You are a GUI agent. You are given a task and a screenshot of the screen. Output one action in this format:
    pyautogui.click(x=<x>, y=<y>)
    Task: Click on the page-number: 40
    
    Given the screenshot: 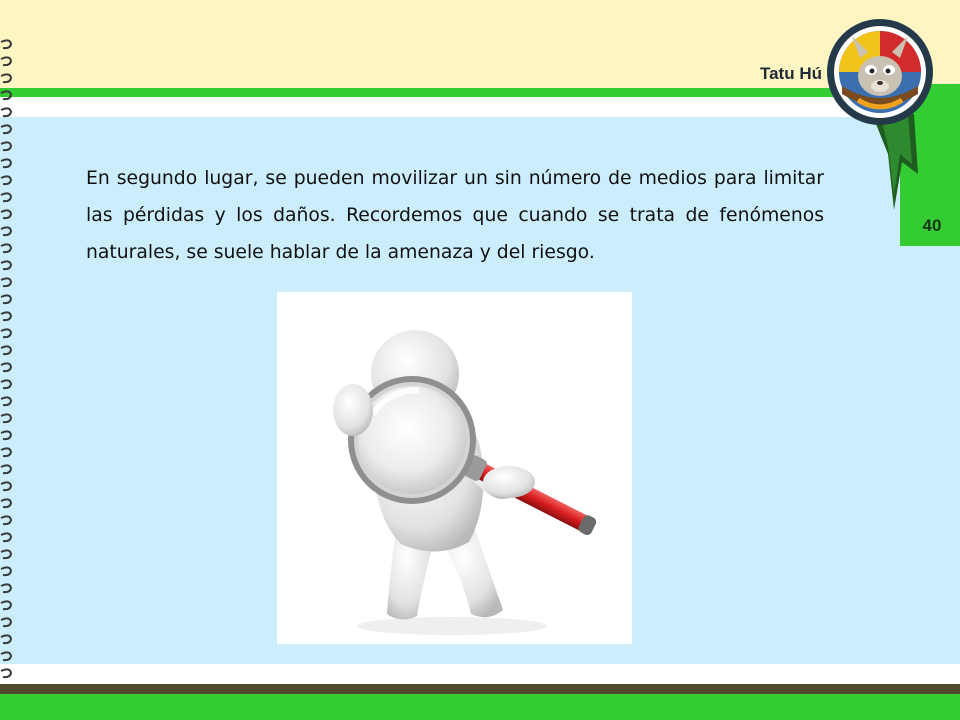 What is the action you would take?
    pyautogui.click(x=932, y=225)
    